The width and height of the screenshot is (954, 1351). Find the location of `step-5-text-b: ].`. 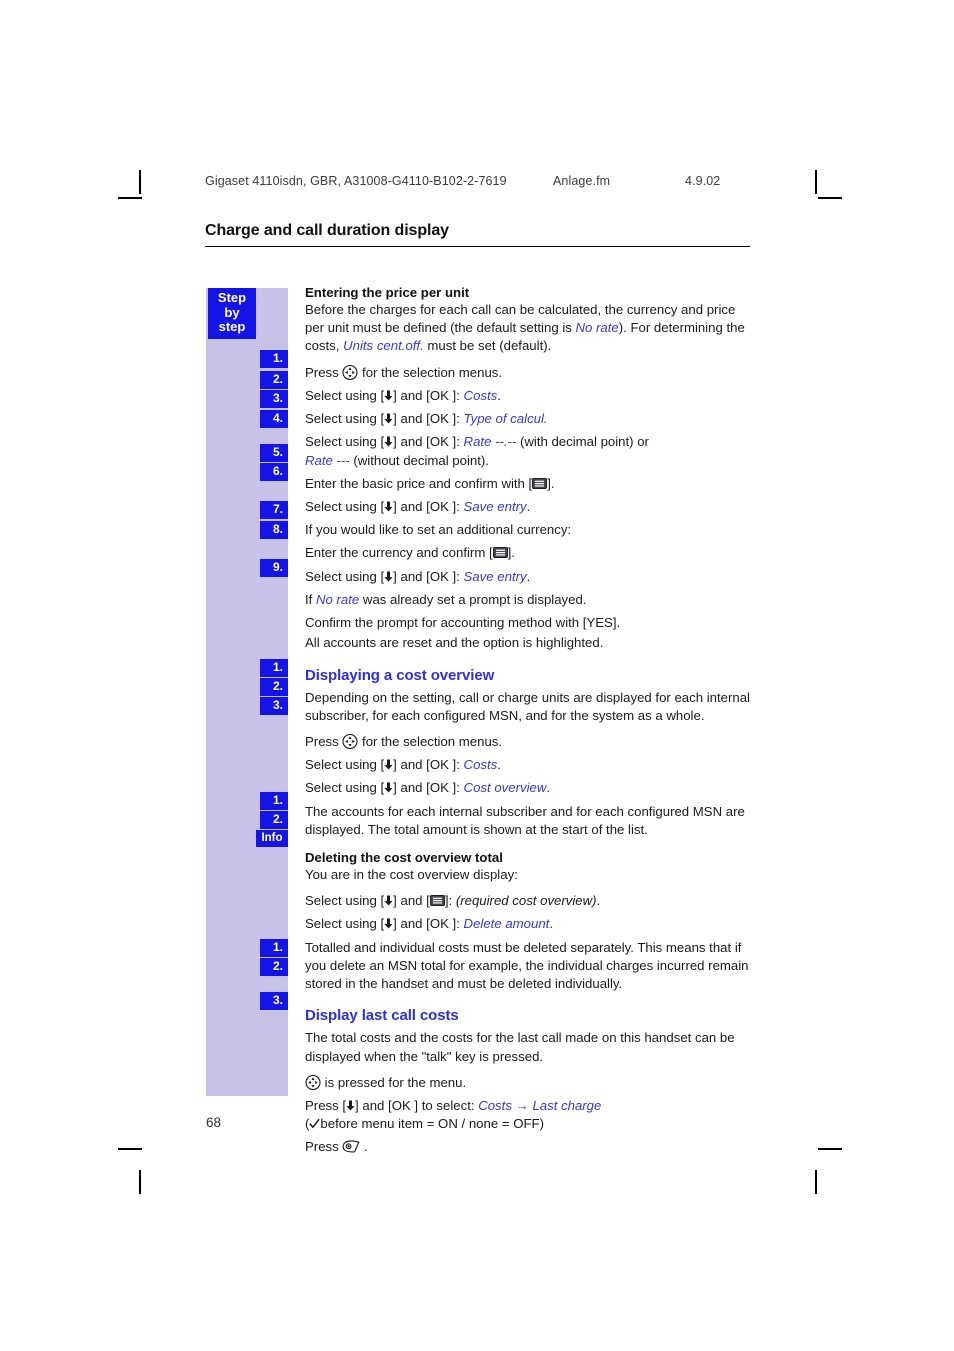

step-5-text-b: ]. is located at coordinates (551, 483).